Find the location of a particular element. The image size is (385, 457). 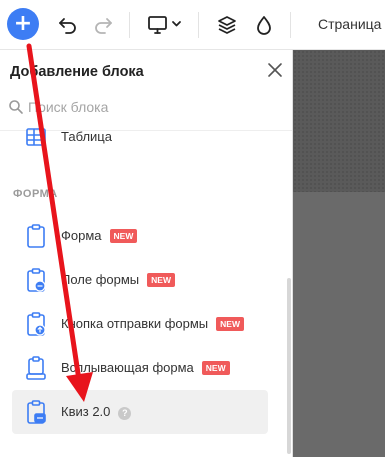

popup-form-icon is located at coordinates (36, 368).